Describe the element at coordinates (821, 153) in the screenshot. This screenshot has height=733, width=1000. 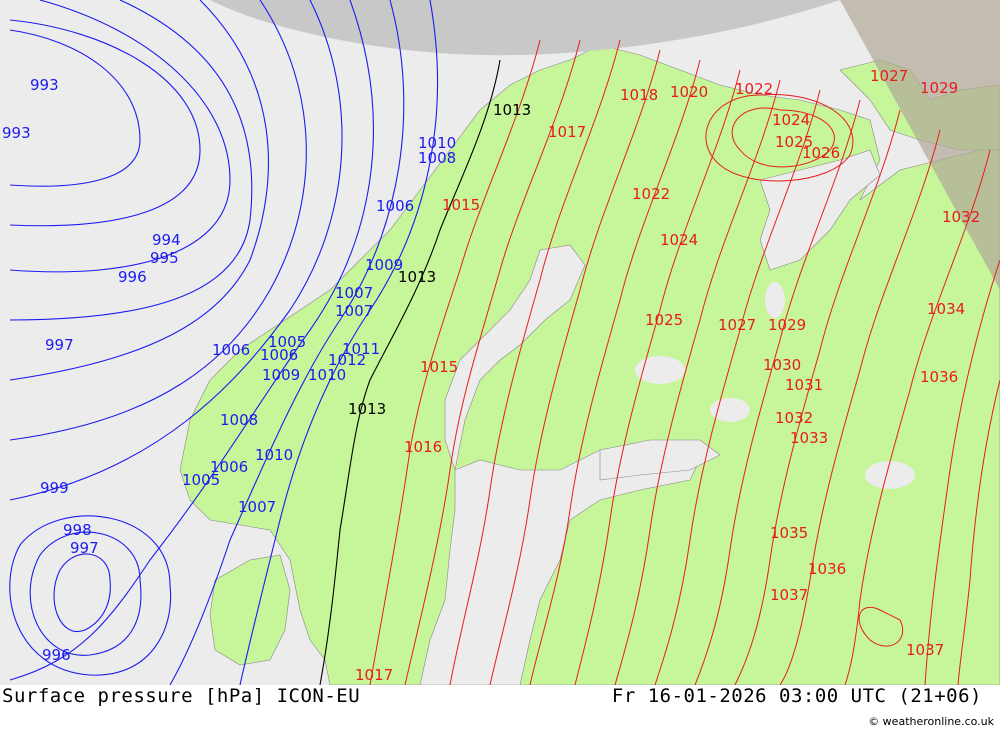
I see `label-high: 1026` at that location.